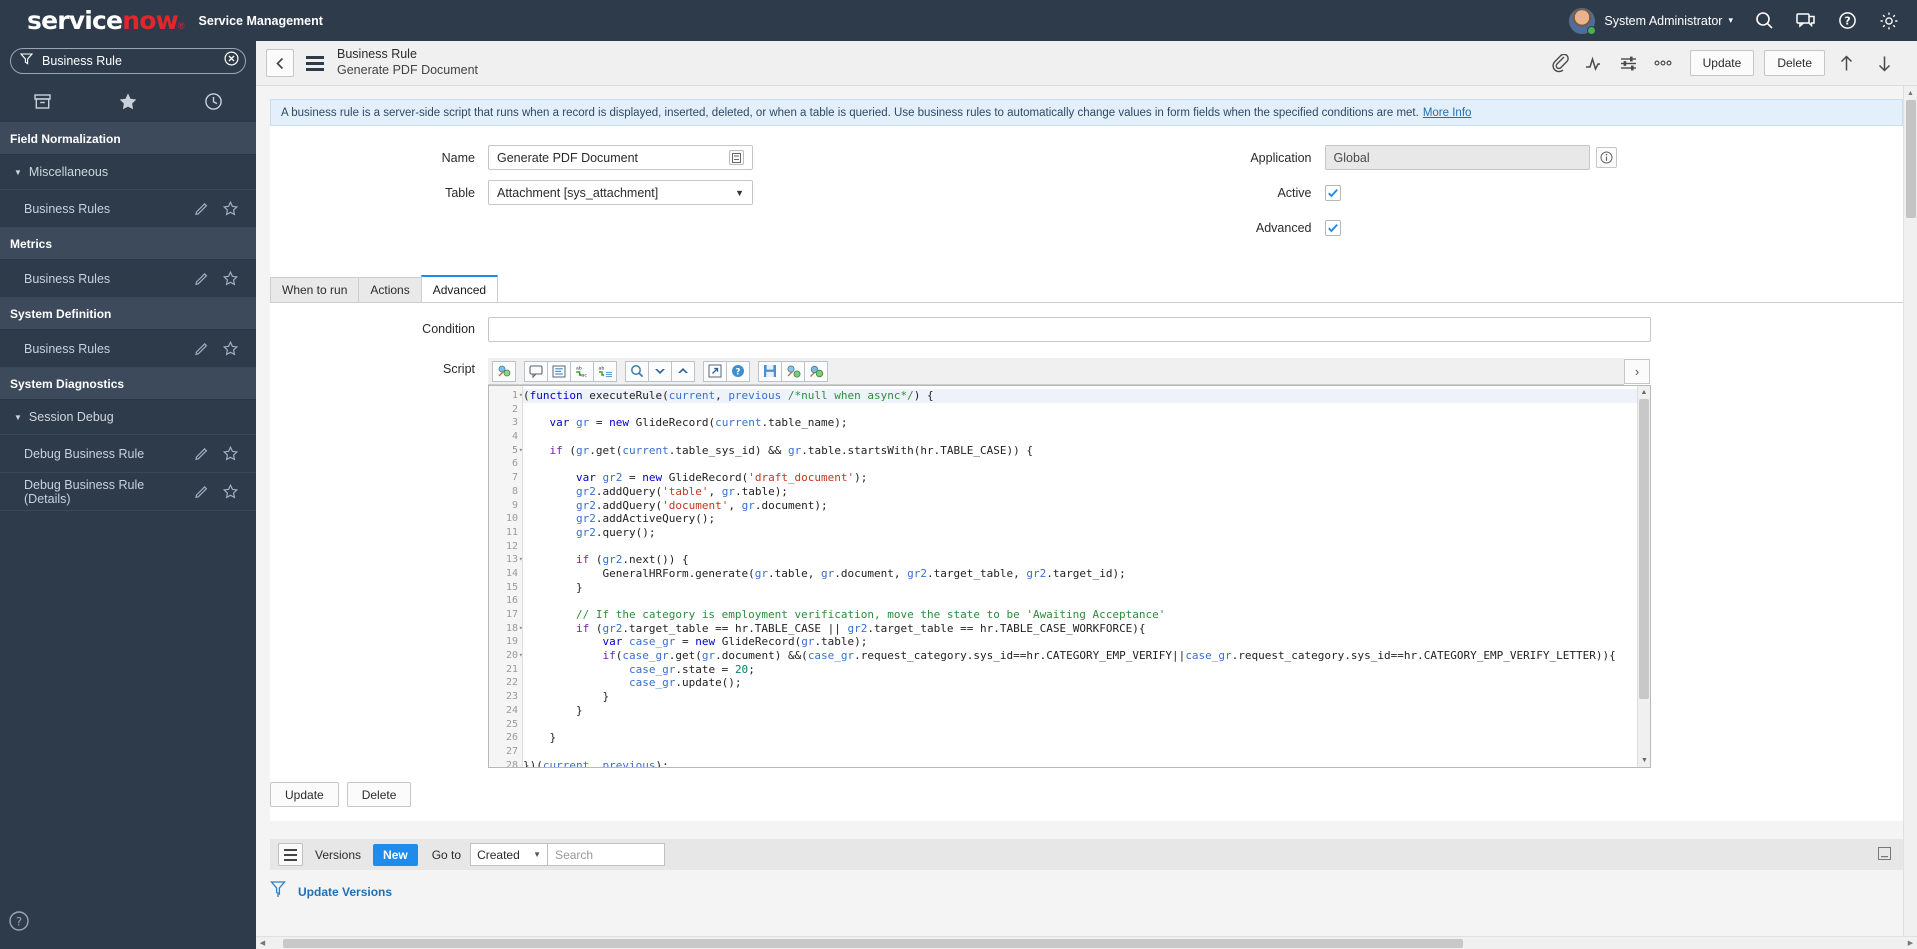  I want to click on update-button-footer: Update, so click(304, 794).